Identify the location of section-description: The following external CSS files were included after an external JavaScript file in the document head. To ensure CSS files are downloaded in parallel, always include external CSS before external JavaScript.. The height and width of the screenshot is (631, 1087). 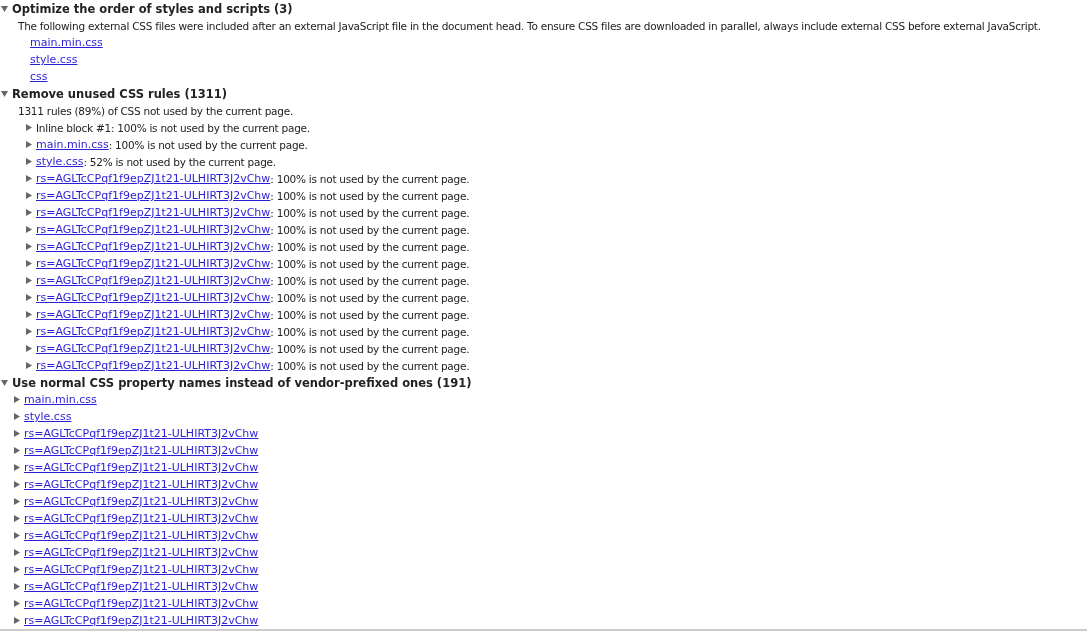
(529, 25).